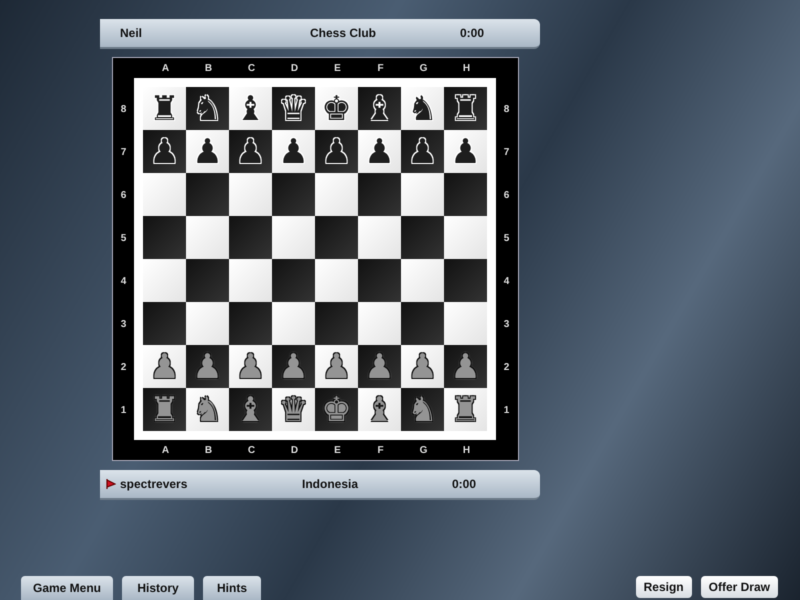 This screenshot has width=800, height=600. I want to click on file-label: H, so click(467, 450).